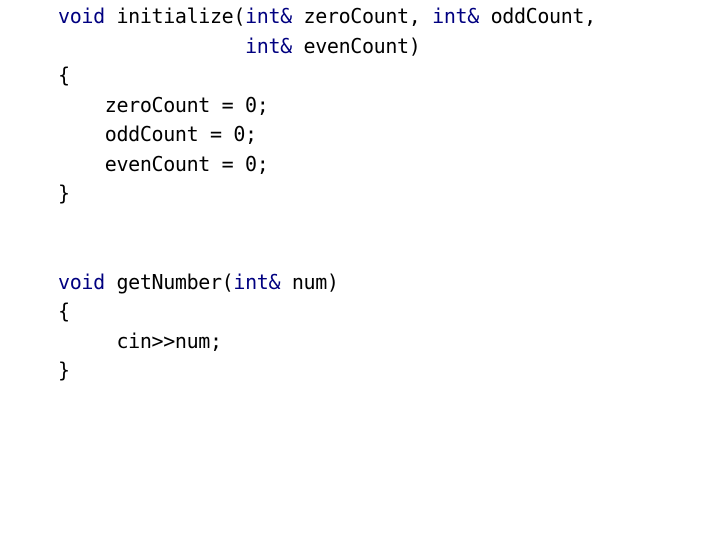  Describe the element at coordinates (157, 134) in the screenshot. I see `code-token: oddCount = 0;` at that location.